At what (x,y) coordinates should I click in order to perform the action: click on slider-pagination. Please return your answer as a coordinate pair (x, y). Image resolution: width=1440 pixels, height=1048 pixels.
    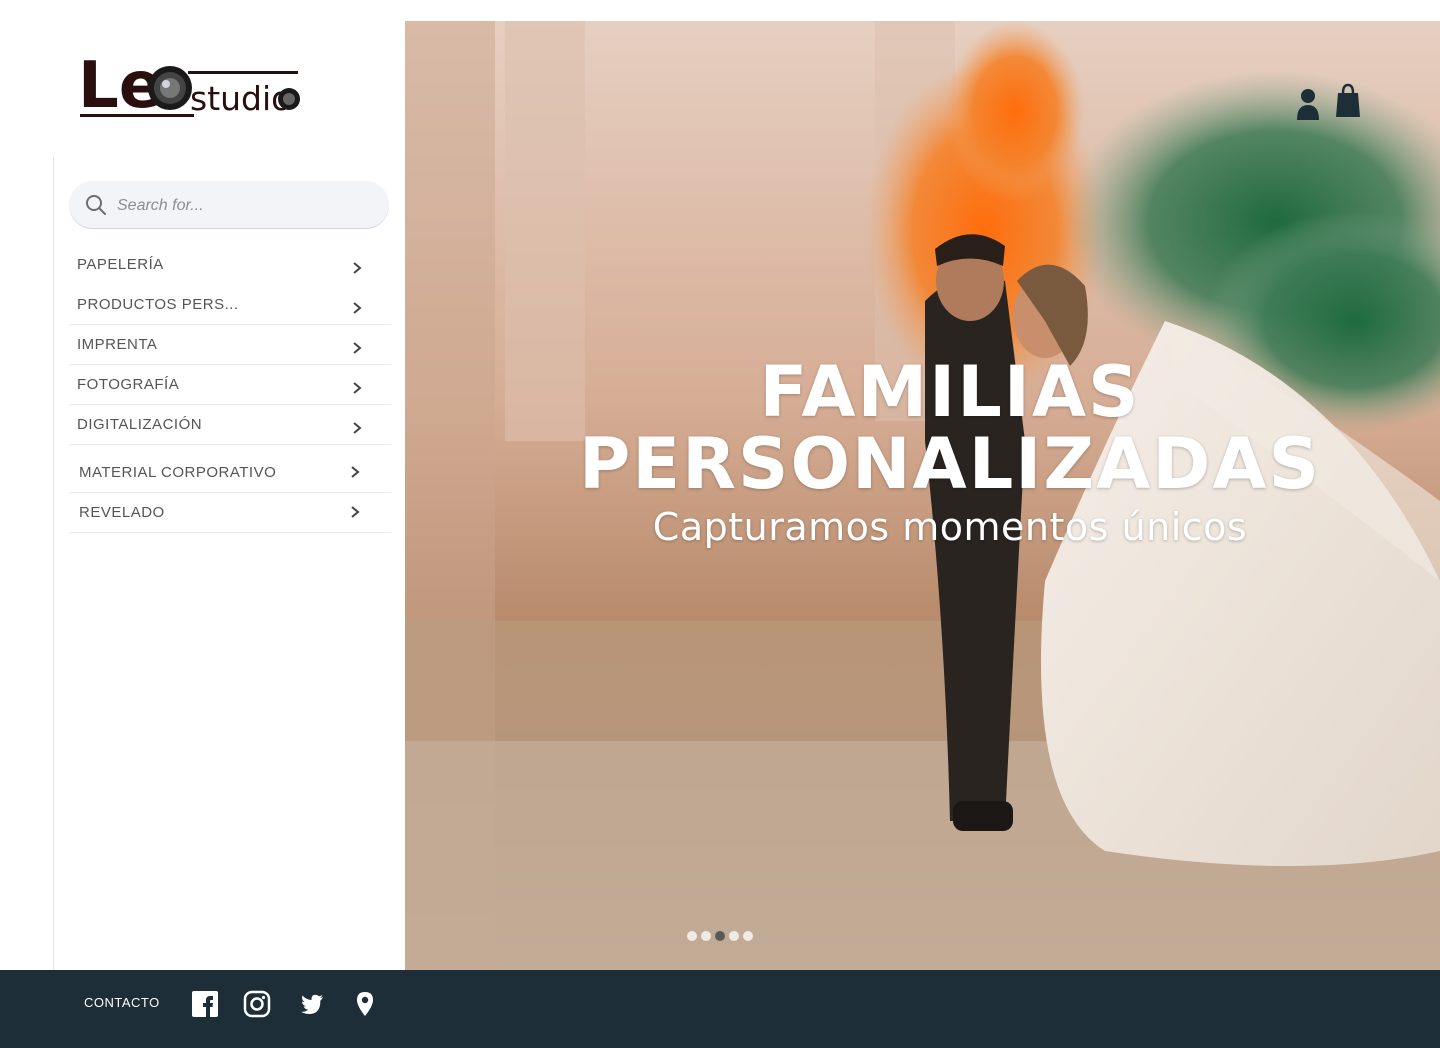
    Looking at the image, I should click on (720, 936).